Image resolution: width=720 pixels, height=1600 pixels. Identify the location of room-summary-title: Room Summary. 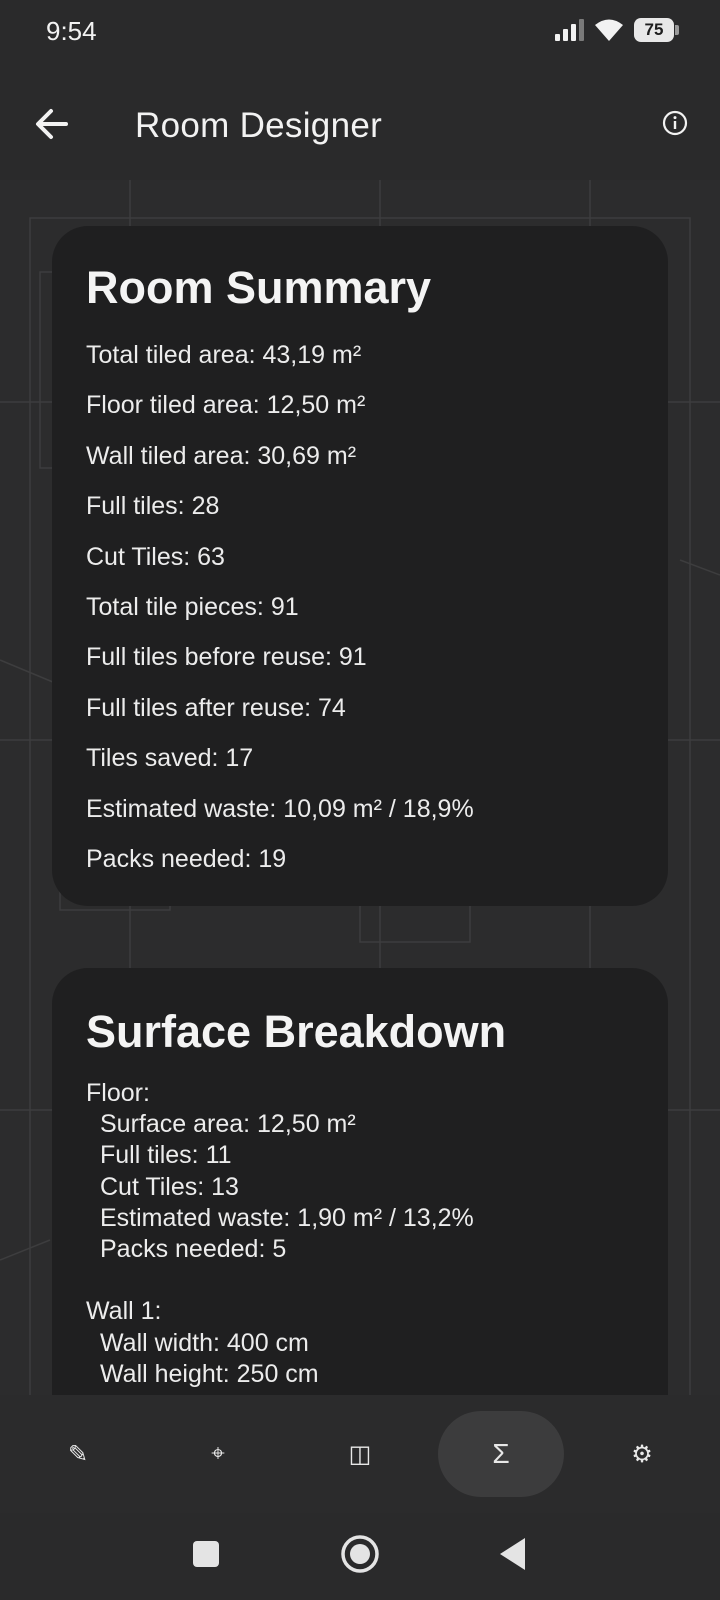
(259, 287).